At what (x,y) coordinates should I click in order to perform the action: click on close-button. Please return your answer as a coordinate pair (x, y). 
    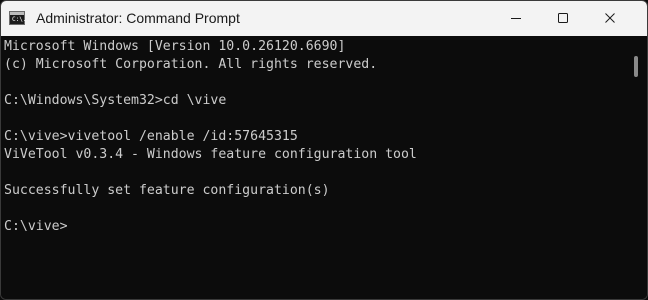
    Looking at the image, I should click on (610, 18).